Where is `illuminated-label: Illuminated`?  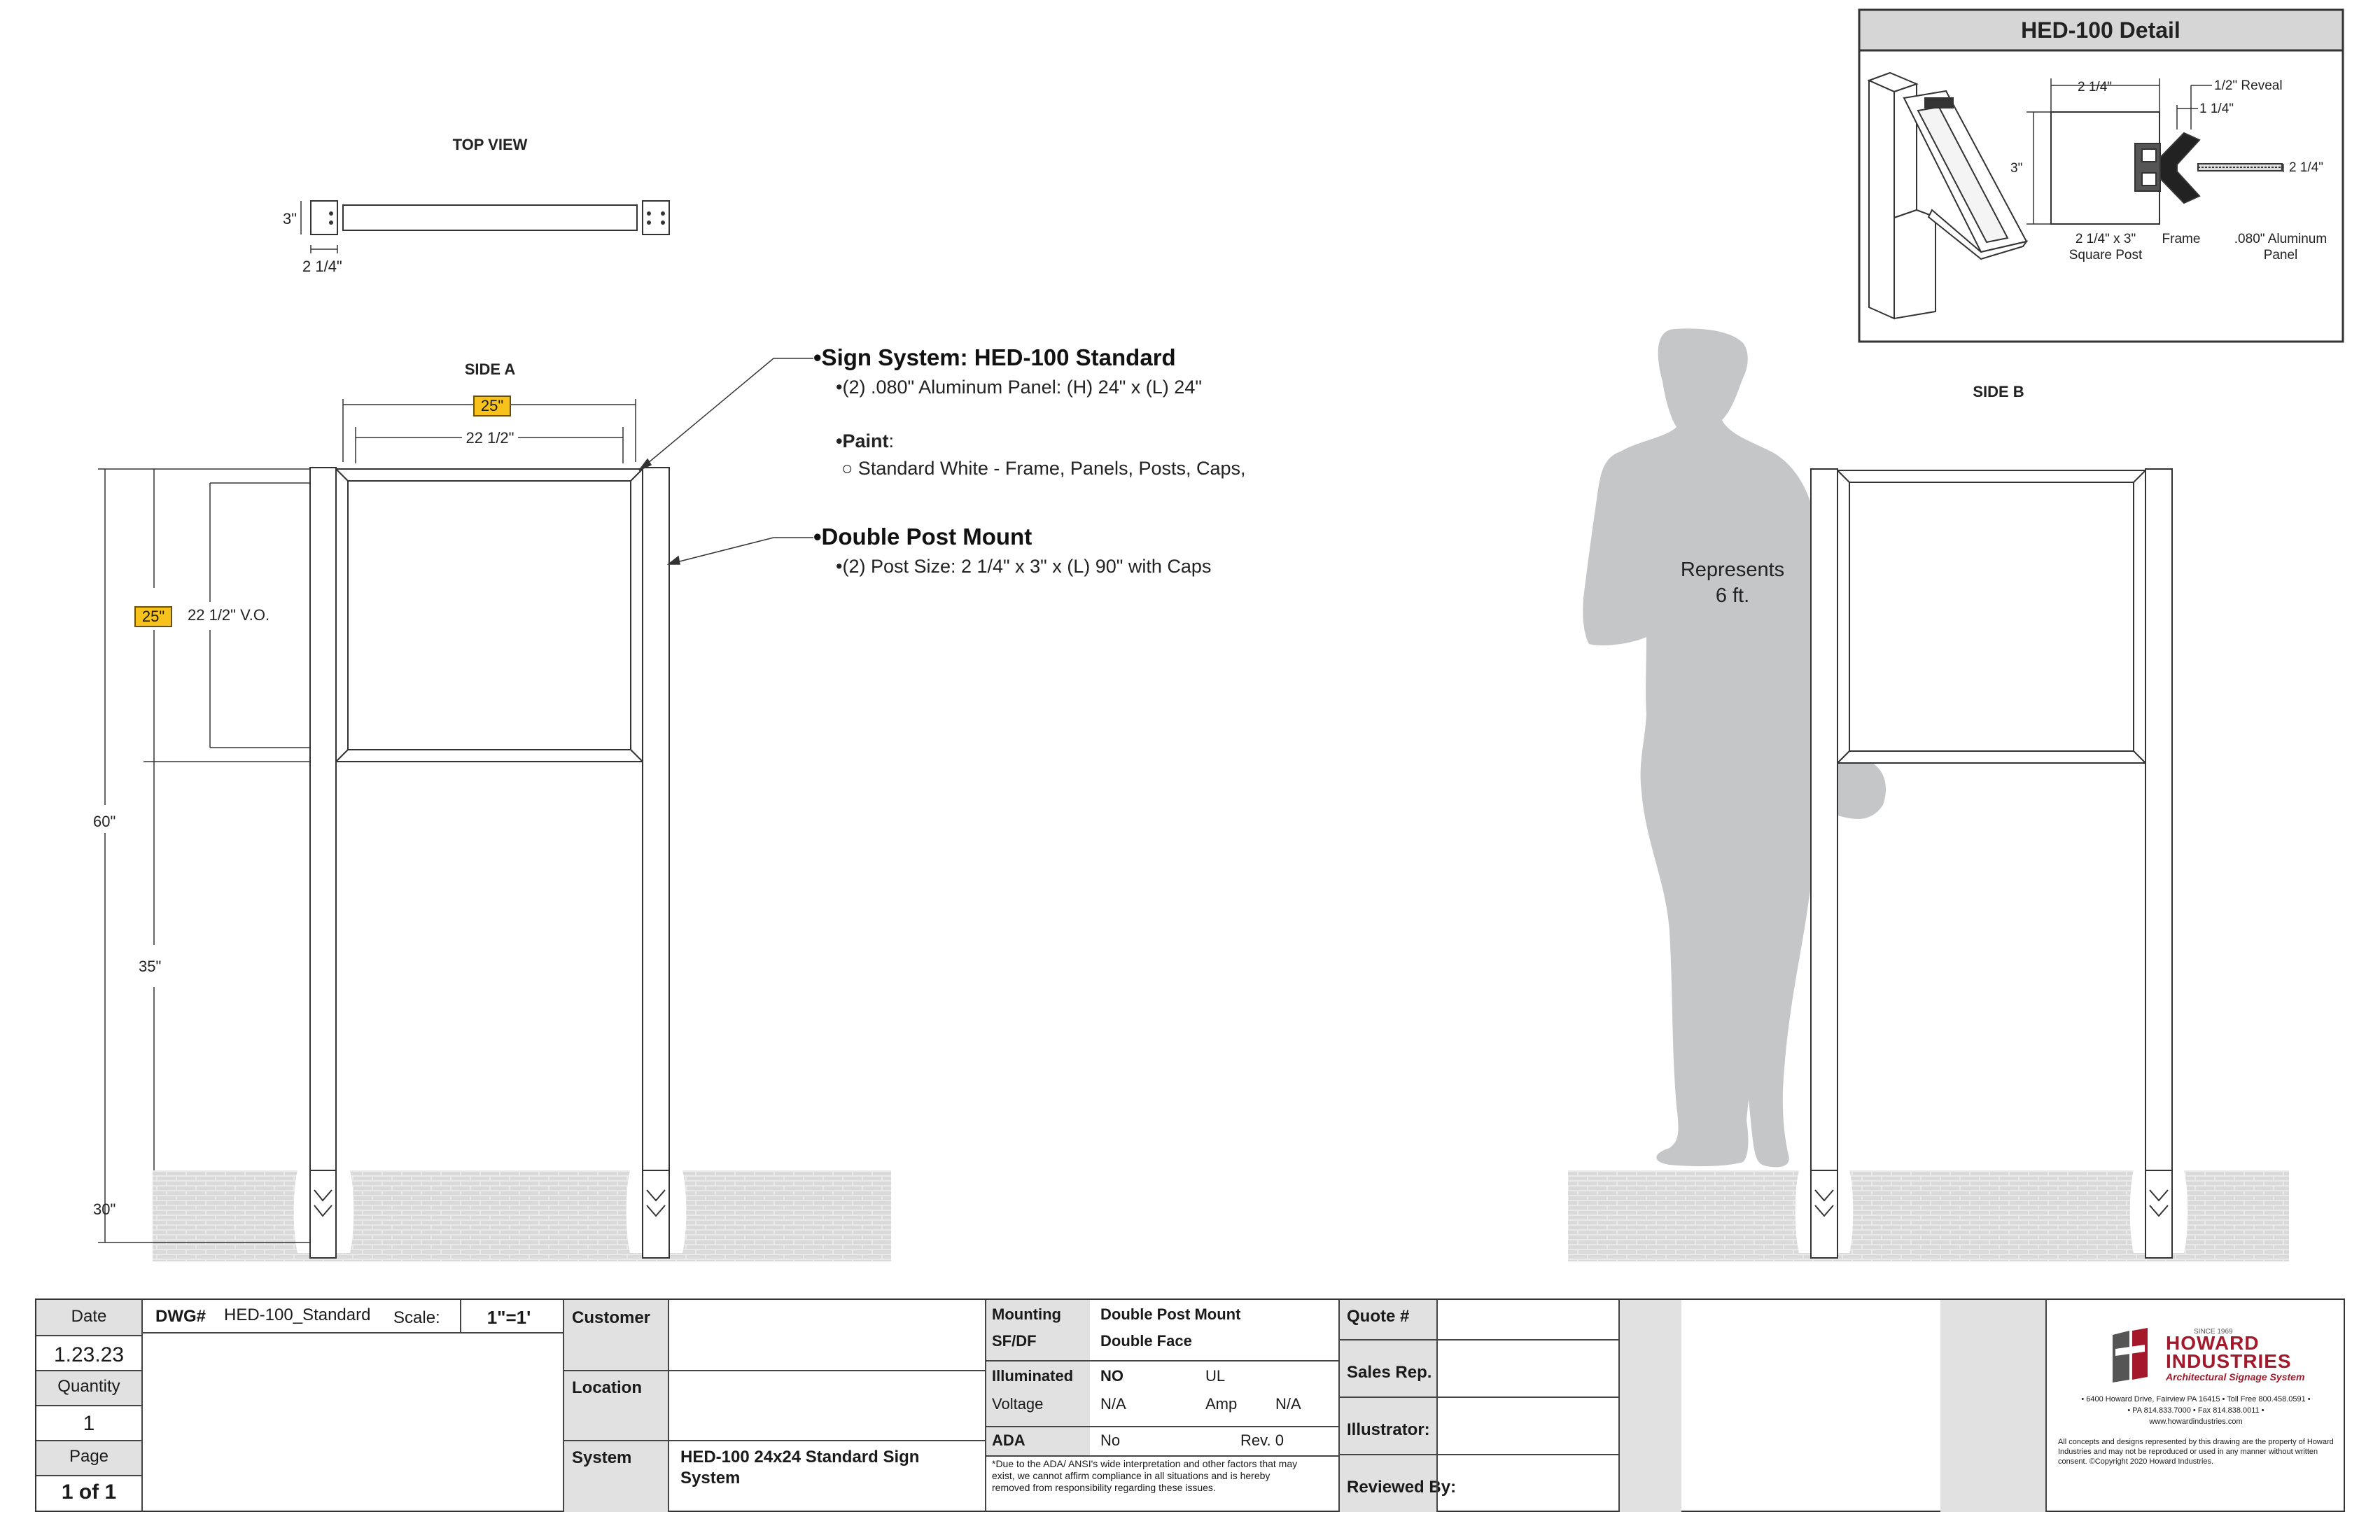 illuminated-label: Illuminated is located at coordinates (1033, 1376).